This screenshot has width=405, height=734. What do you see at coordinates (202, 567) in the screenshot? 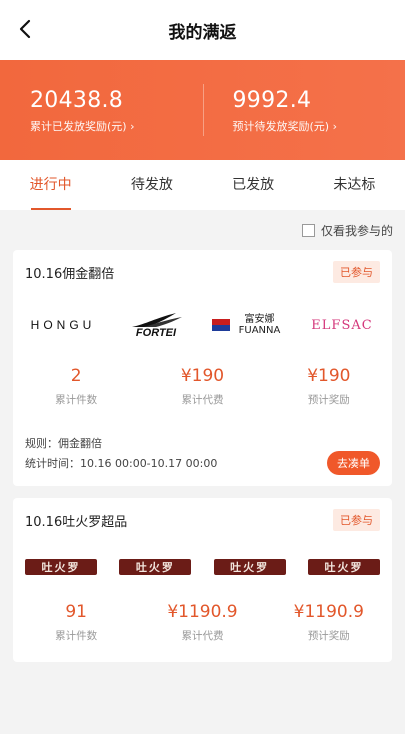
I see `brand-logo-row: 吐火罗 吐火罗 吐火罗 吐火罗` at bounding box center [202, 567].